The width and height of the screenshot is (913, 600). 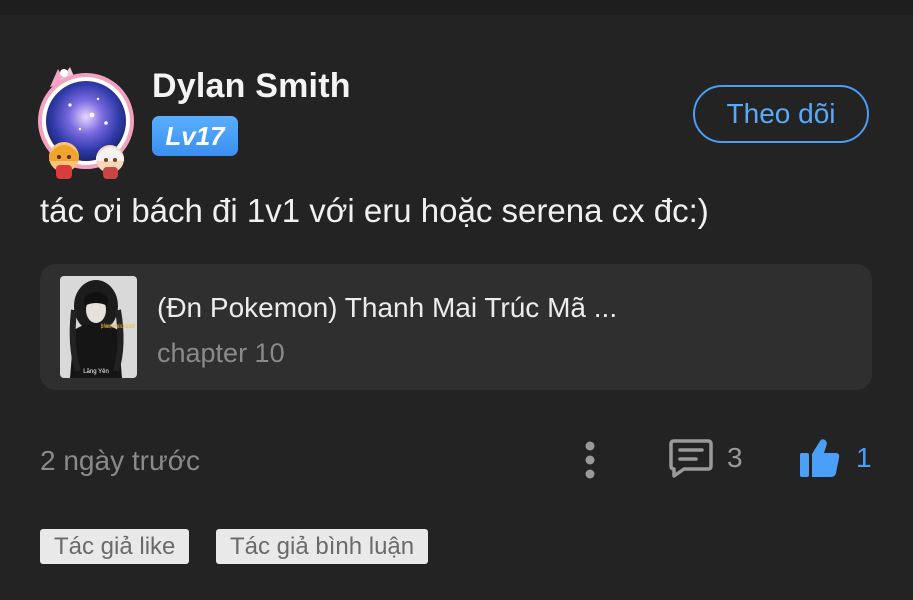 What do you see at coordinates (820, 458) in the screenshot?
I see `thumbs-up-icon` at bounding box center [820, 458].